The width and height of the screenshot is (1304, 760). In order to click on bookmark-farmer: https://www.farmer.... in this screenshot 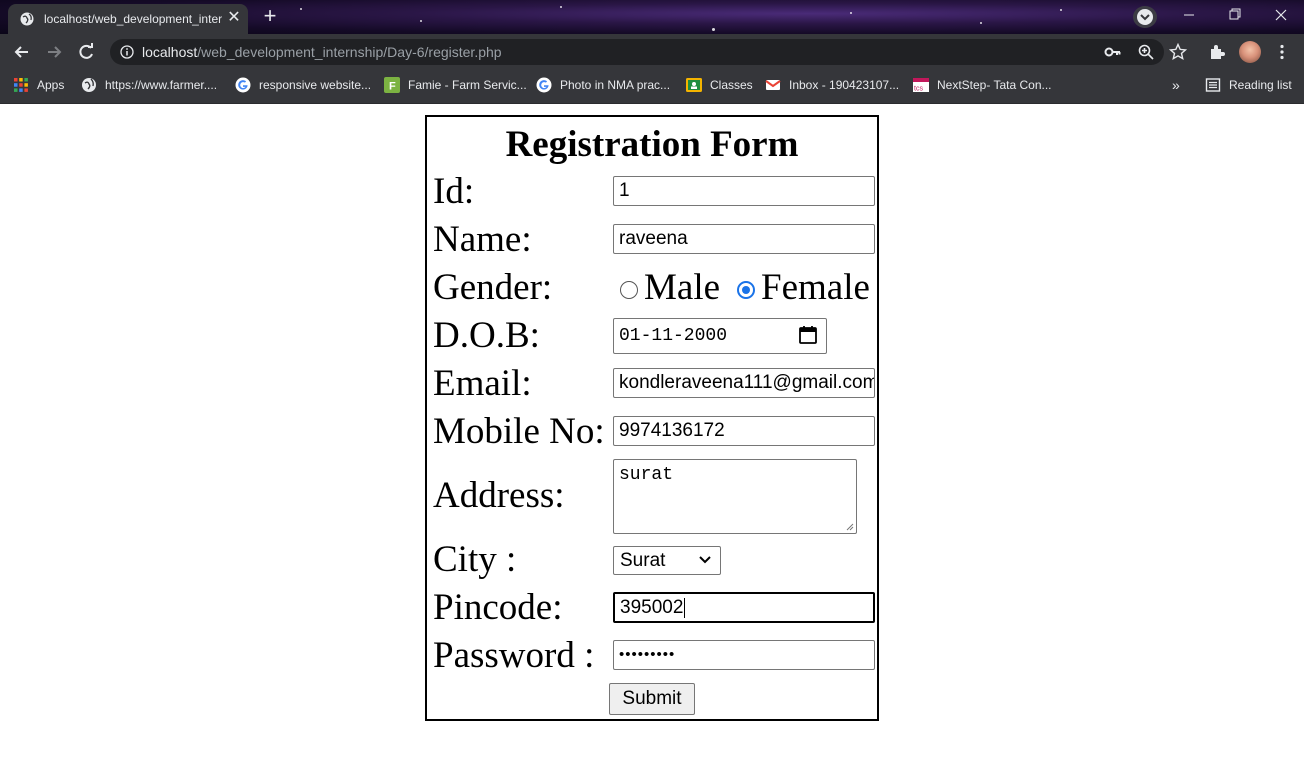, I will do `click(149, 85)`.